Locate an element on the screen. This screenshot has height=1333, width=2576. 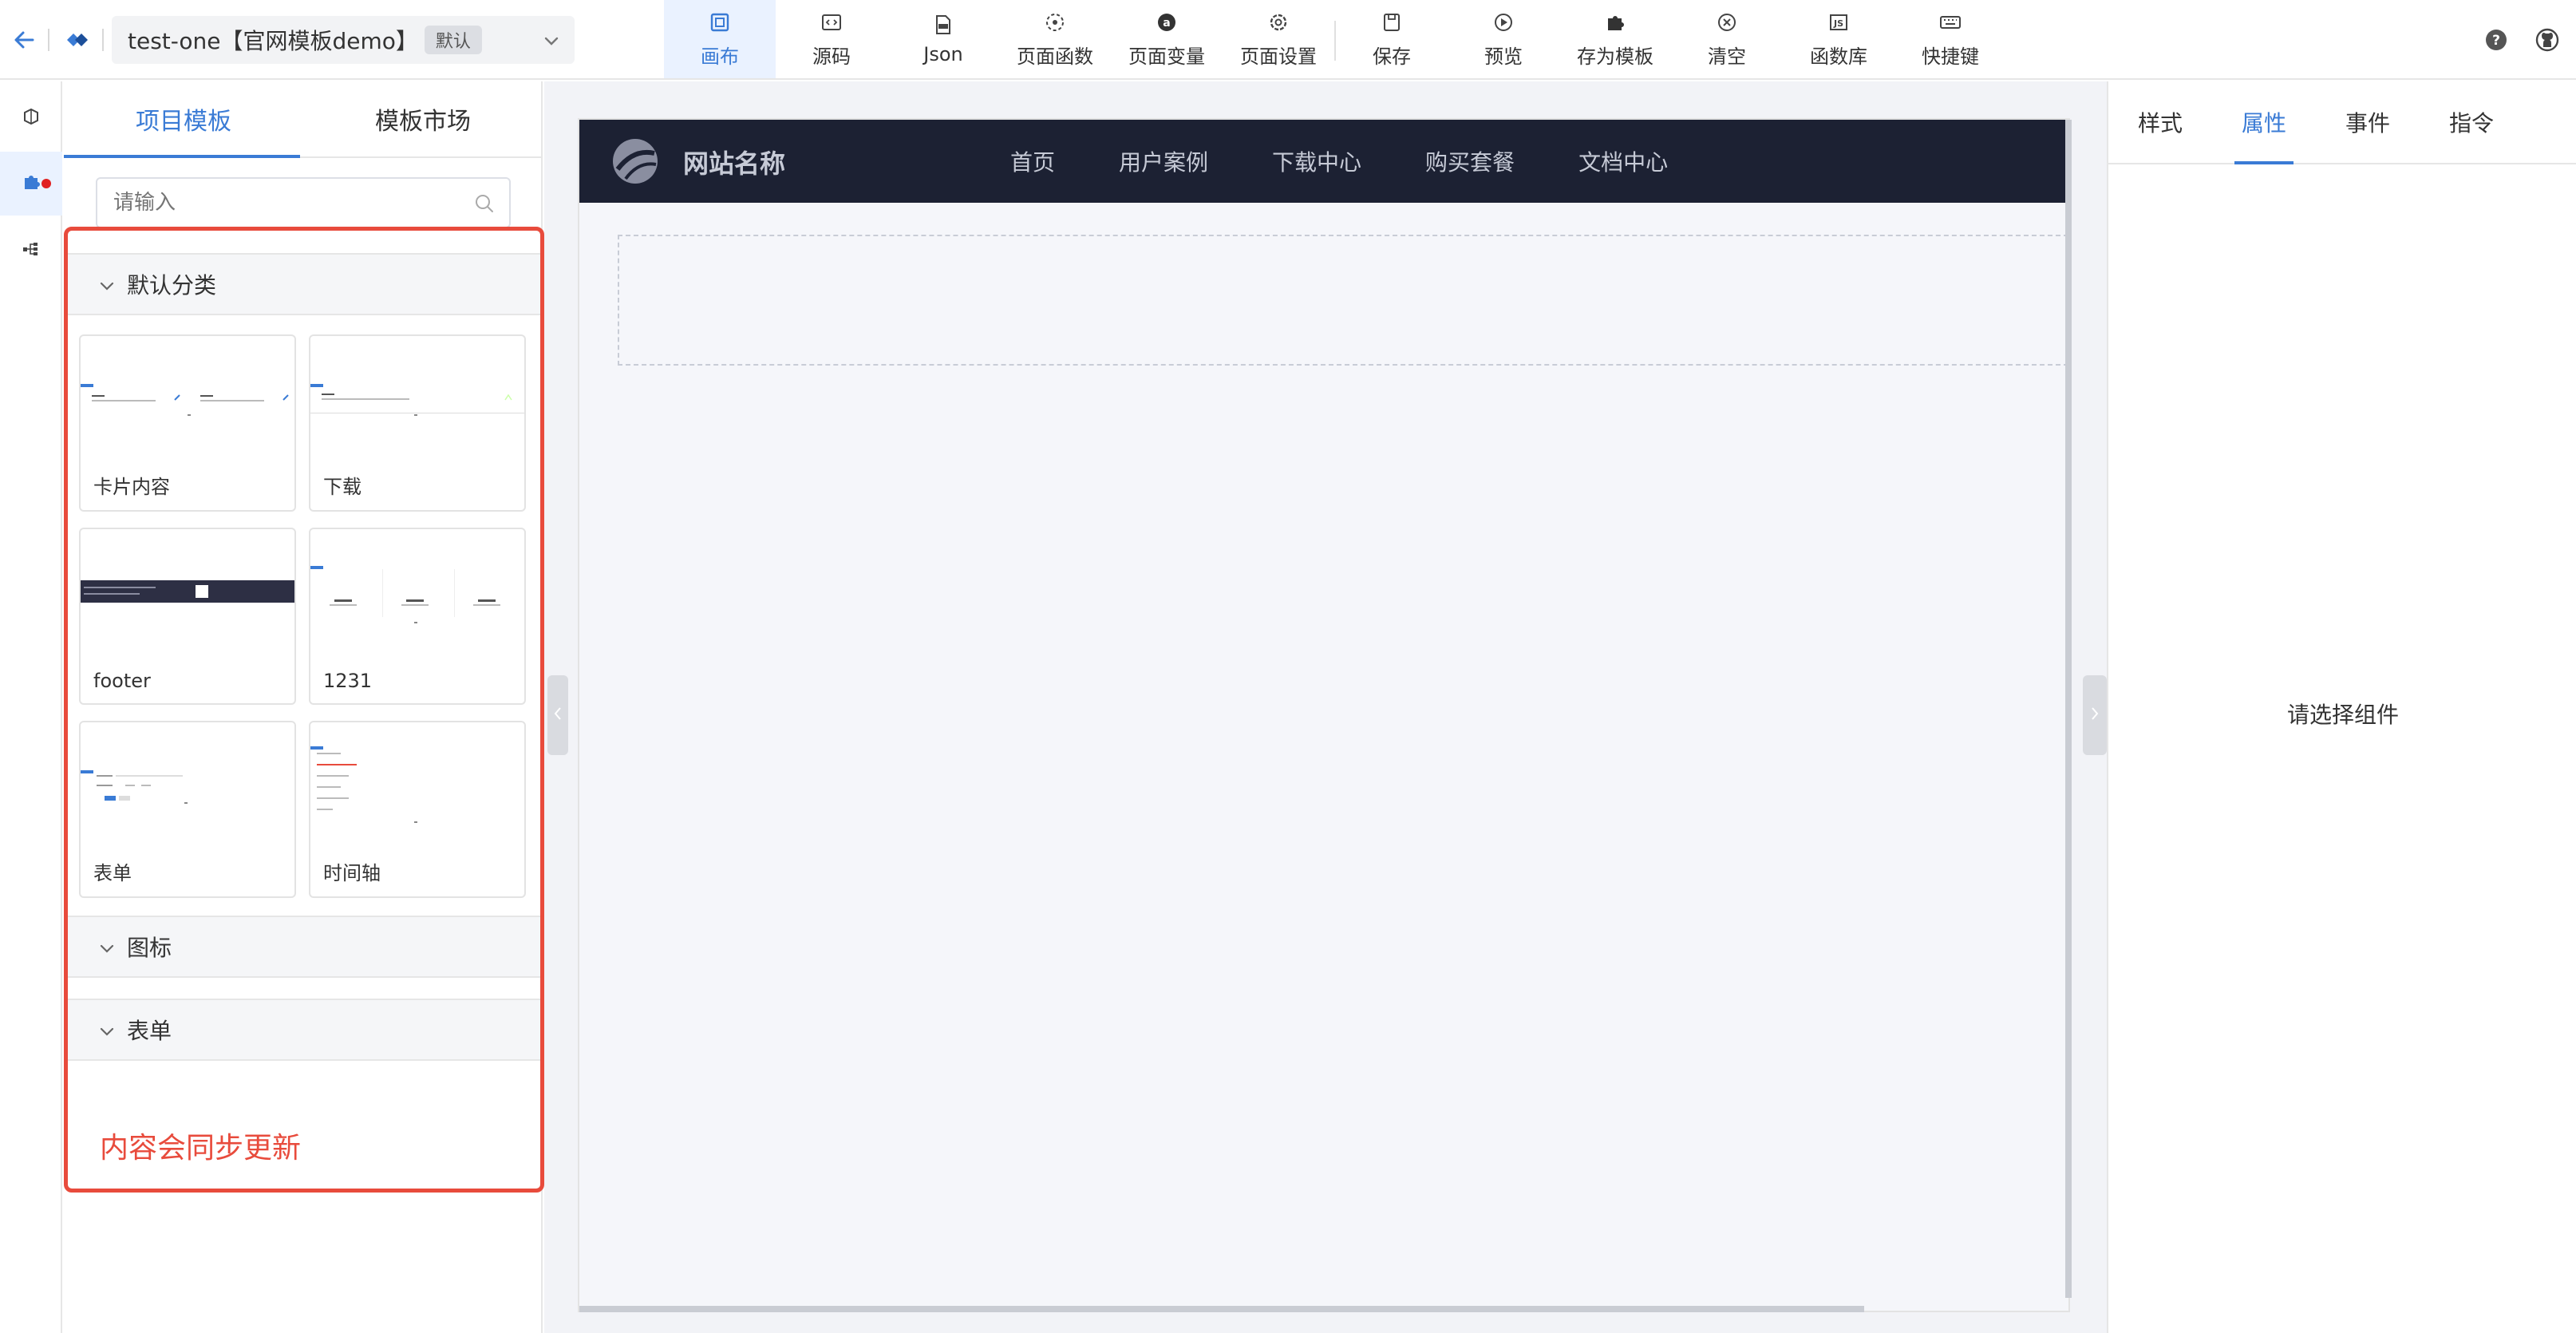
template-card-label: 卡片内容 is located at coordinates (131, 487).